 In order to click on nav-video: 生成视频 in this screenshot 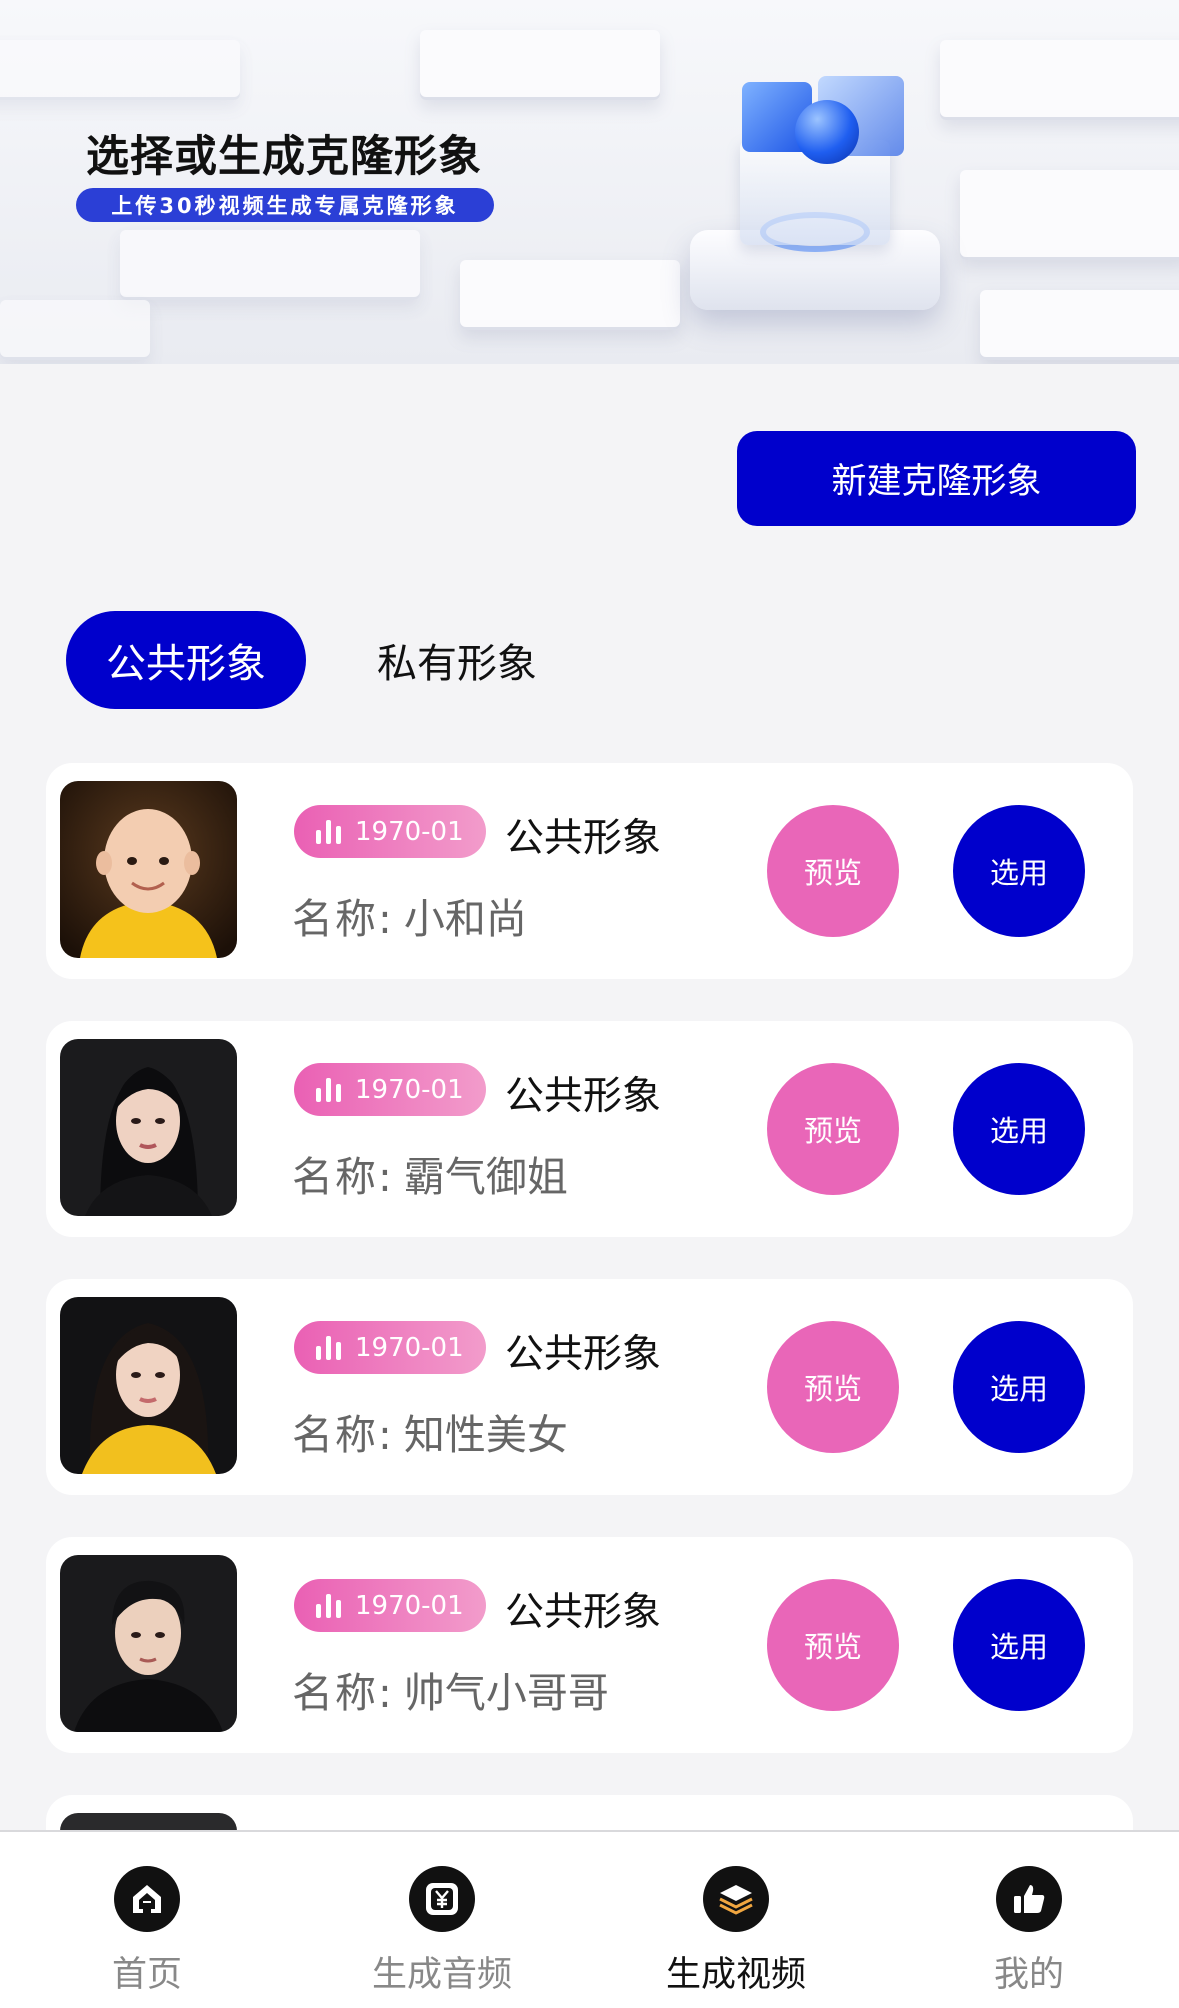, I will do `click(736, 1931)`.